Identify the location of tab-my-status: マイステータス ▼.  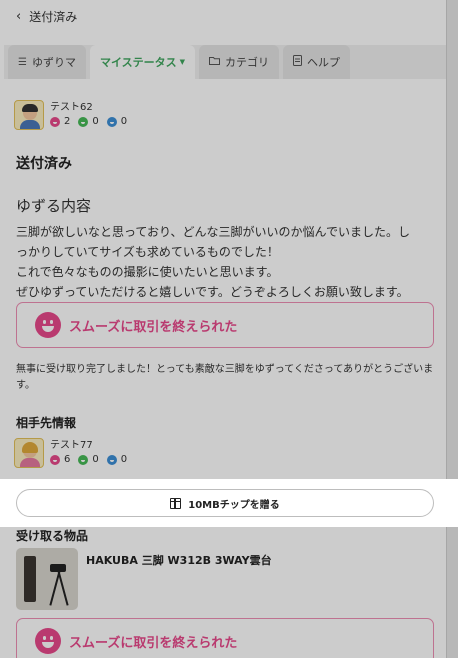
(142, 62).